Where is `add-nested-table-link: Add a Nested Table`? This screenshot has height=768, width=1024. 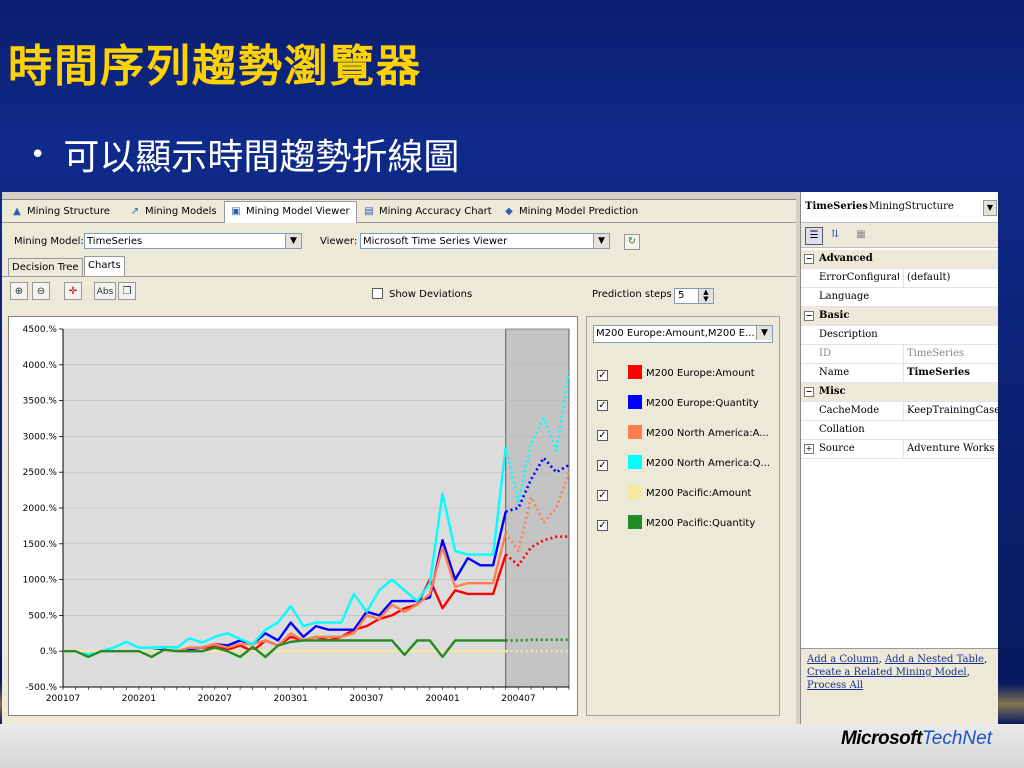 add-nested-table-link: Add a Nested Table is located at coordinates (934, 659).